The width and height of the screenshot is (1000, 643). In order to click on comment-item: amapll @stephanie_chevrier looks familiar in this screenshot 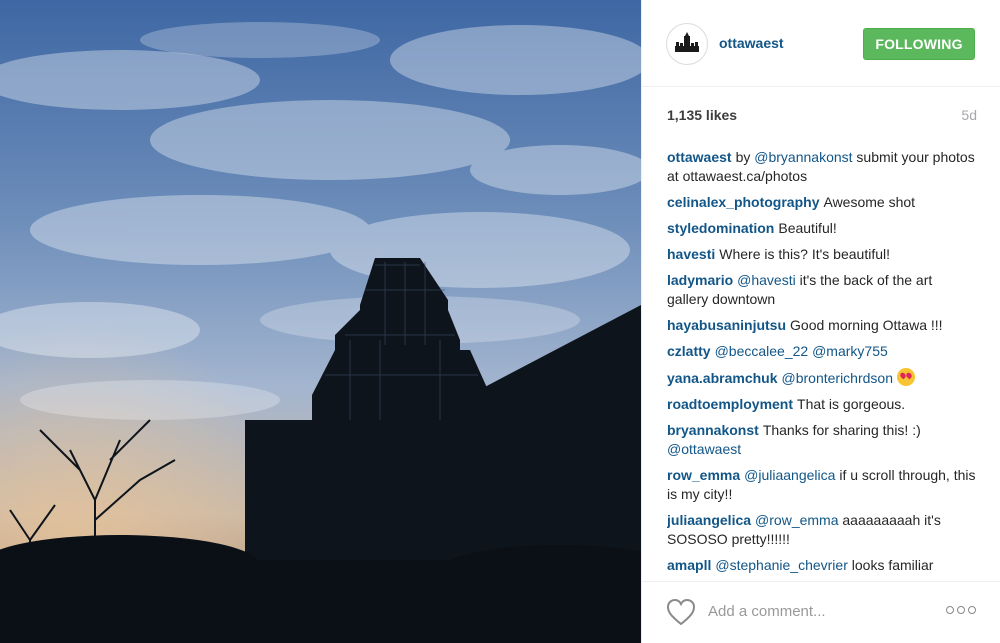, I will do `click(822, 565)`.